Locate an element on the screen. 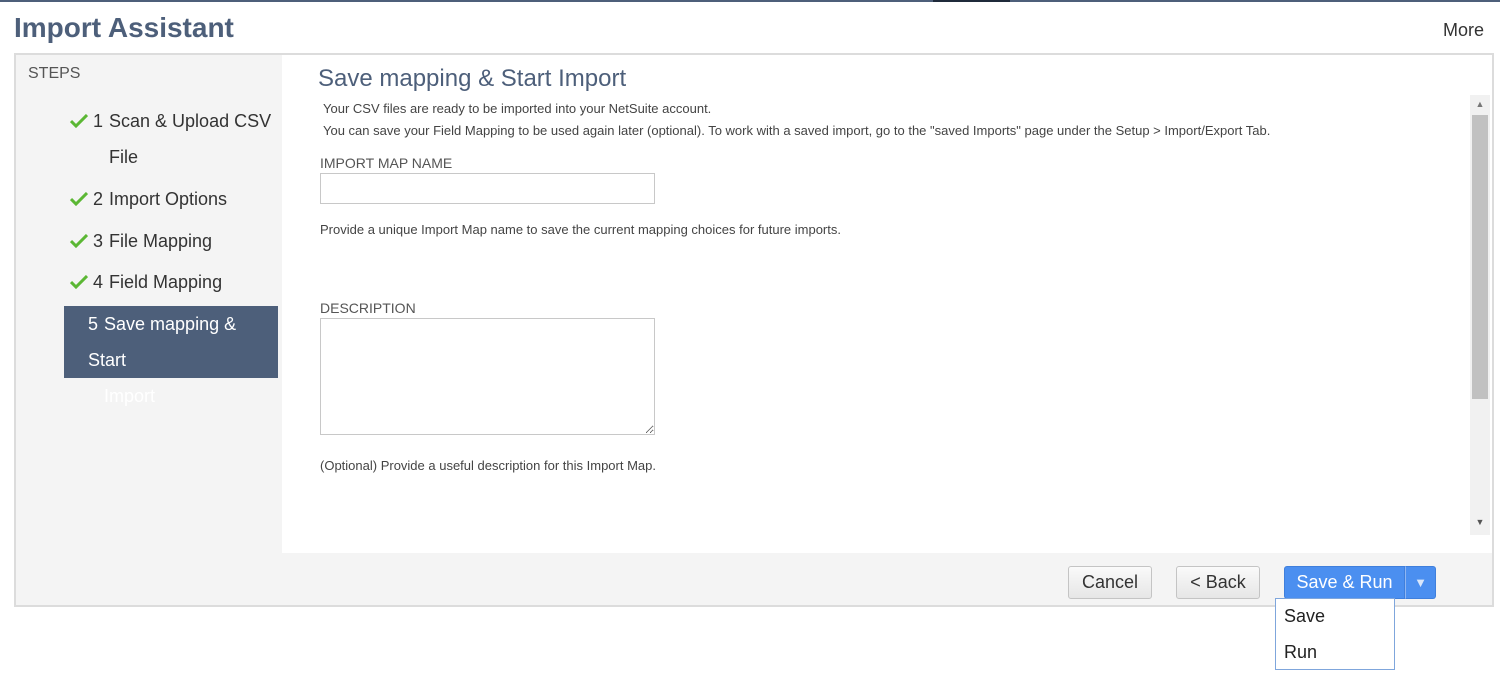 The width and height of the screenshot is (1500, 673). step-save-mapping: 5 Save mapping & Start Import is located at coordinates (171, 356).